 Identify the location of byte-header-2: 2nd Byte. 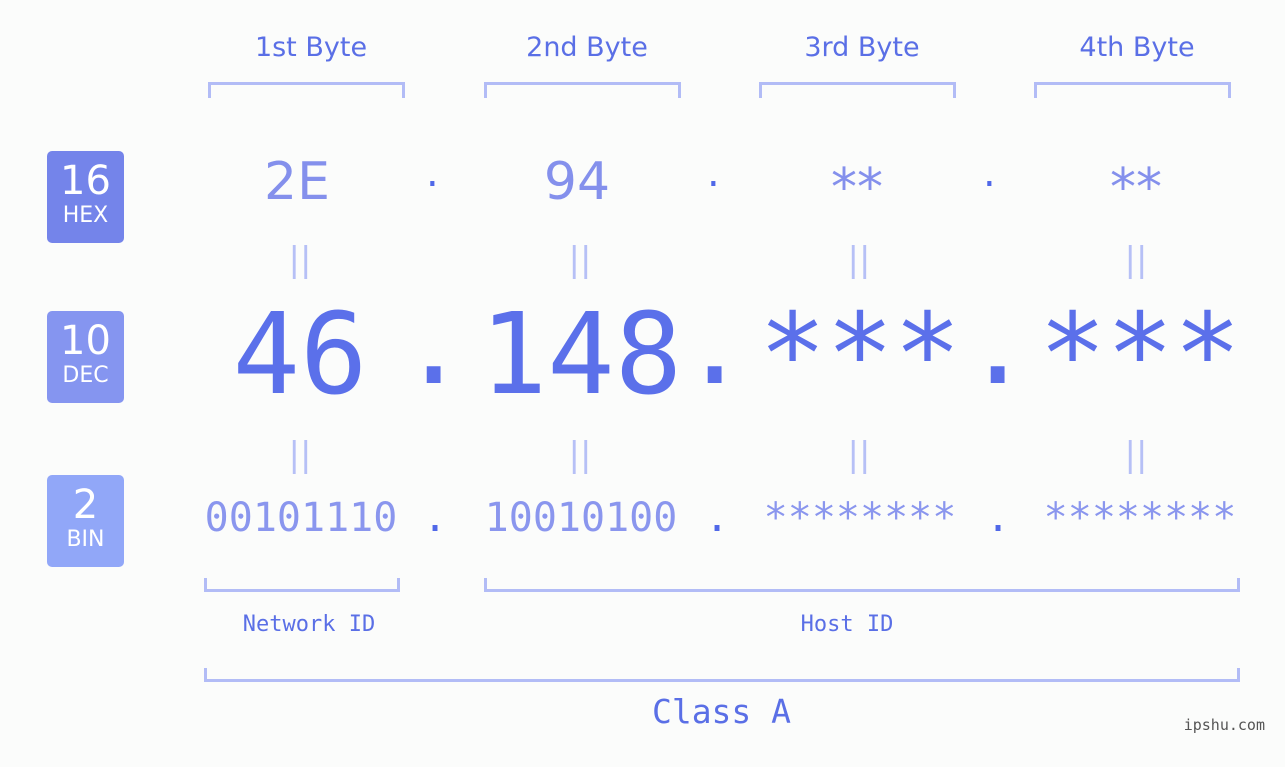
(587, 47).